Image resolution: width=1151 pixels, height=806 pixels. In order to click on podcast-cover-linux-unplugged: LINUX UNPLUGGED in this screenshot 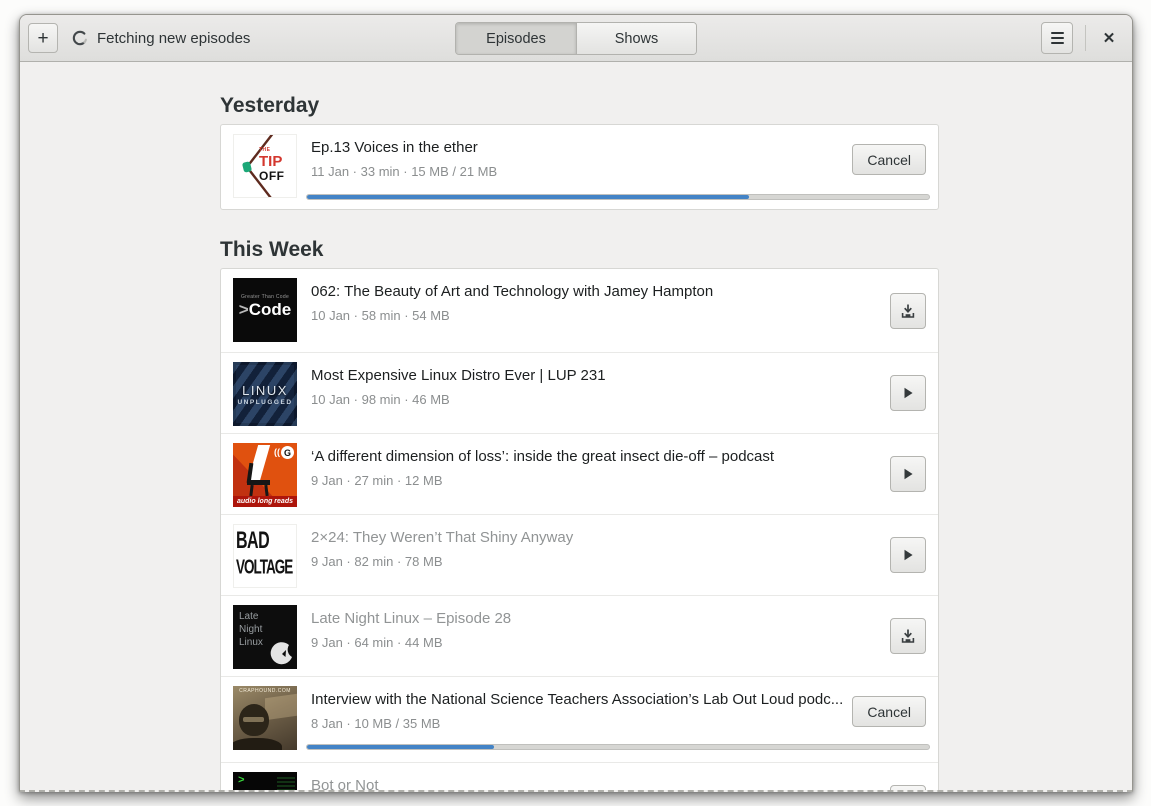, I will do `click(265, 394)`.